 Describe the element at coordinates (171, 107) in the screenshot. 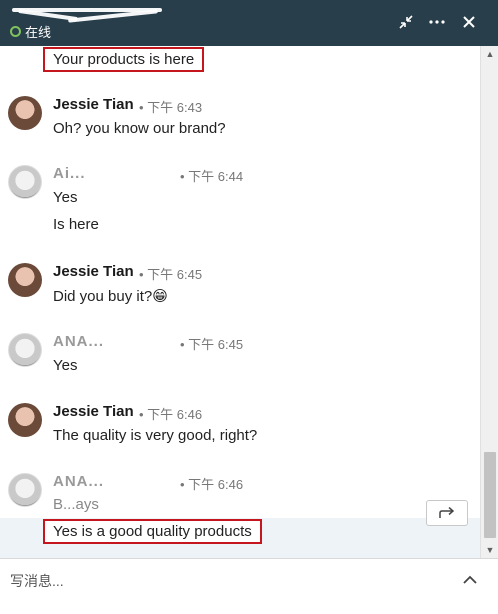

I see `timestamp: • 下午 6:43` at that location.